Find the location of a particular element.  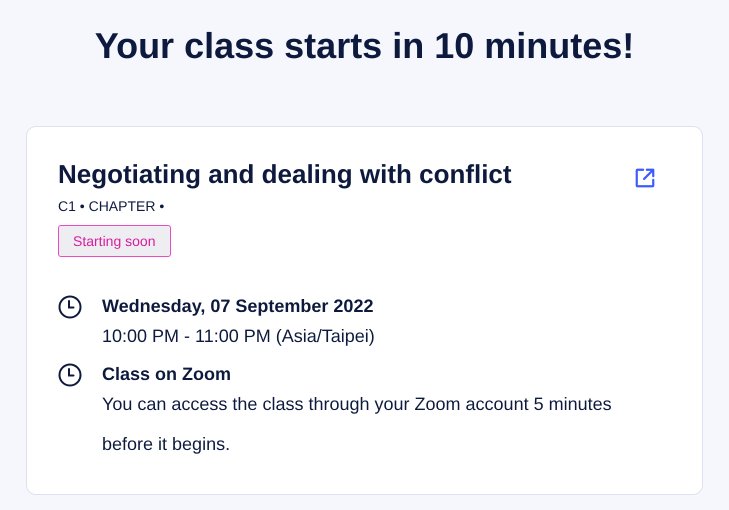

detail-heading: Class on Zoom is located at coordinates (167, 374).